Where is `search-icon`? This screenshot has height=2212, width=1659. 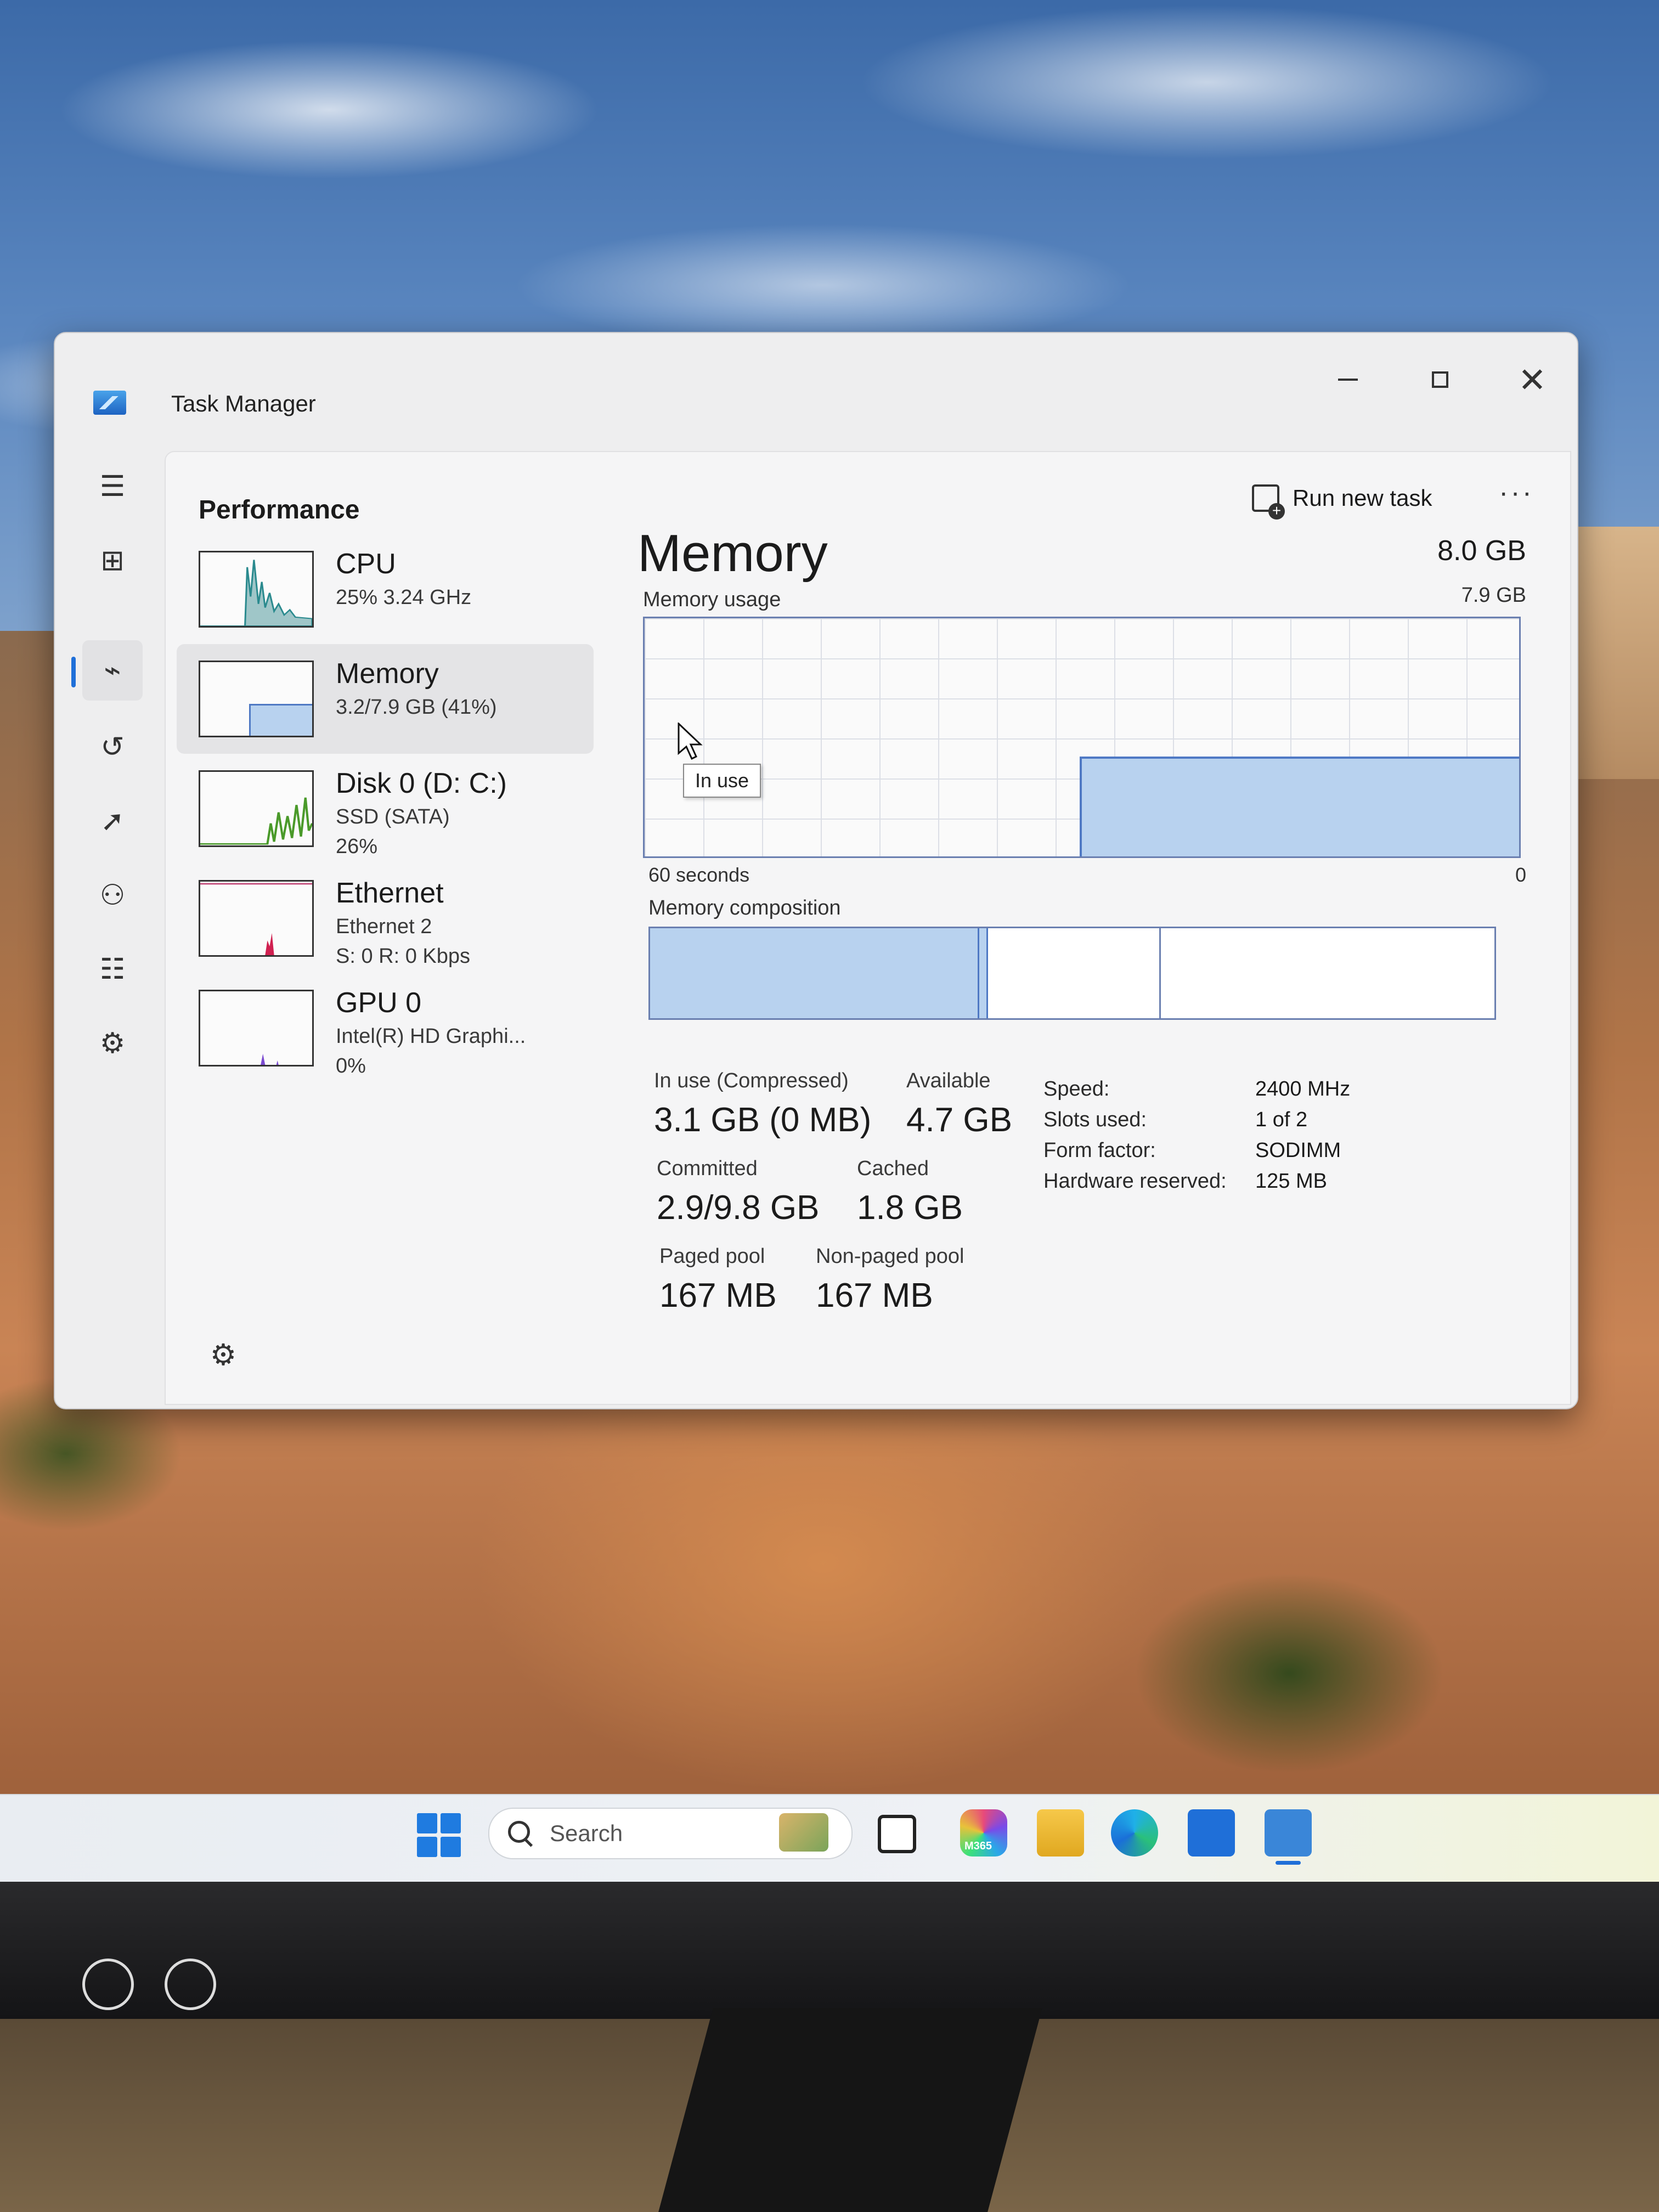
search-icon is located at coordinates (520, 1833).